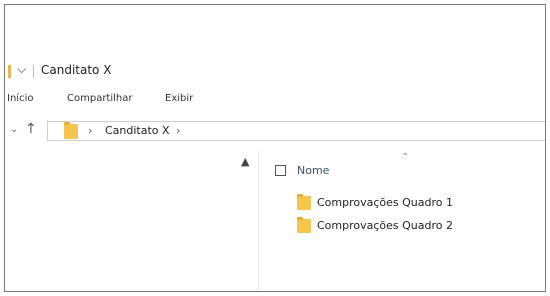 The height and width of the screenshot is (296, 550). Describe the element at coordinates (179, 98) in the screenshot. I see `tab-exibir: Exibir` at that location.